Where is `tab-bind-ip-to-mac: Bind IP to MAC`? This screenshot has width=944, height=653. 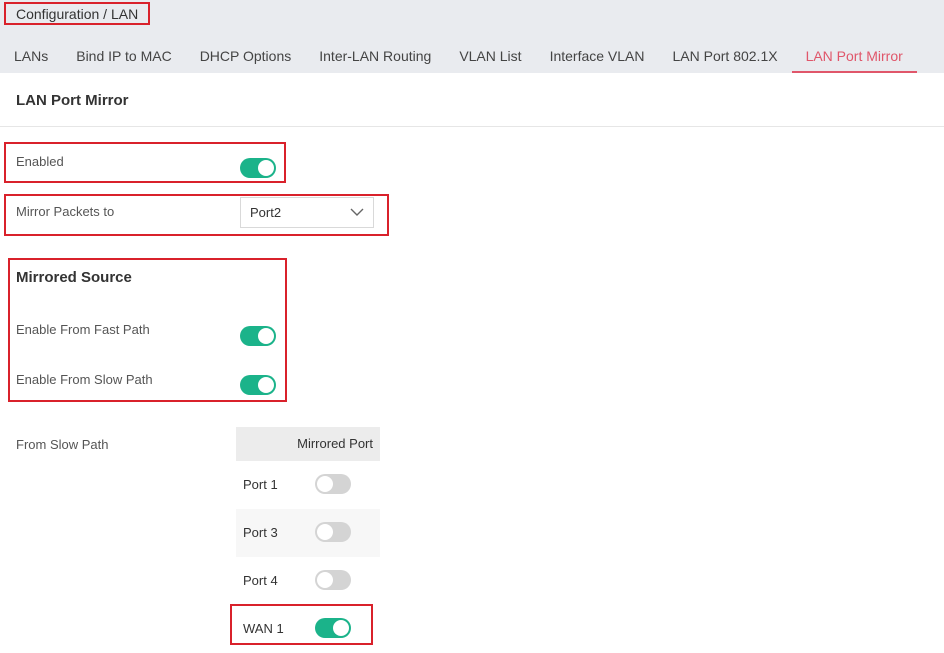 tab-bind-ip-to-mac: Bind IP to MAC is located at coordinates (123, 56).